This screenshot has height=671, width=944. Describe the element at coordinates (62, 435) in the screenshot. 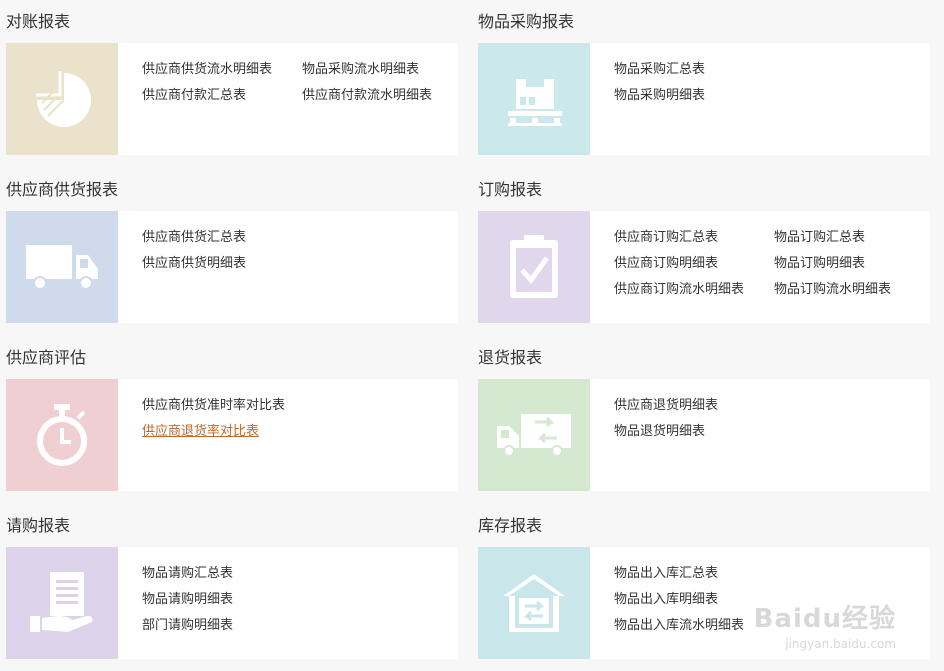

I see `stopwatch-icon` at that location.